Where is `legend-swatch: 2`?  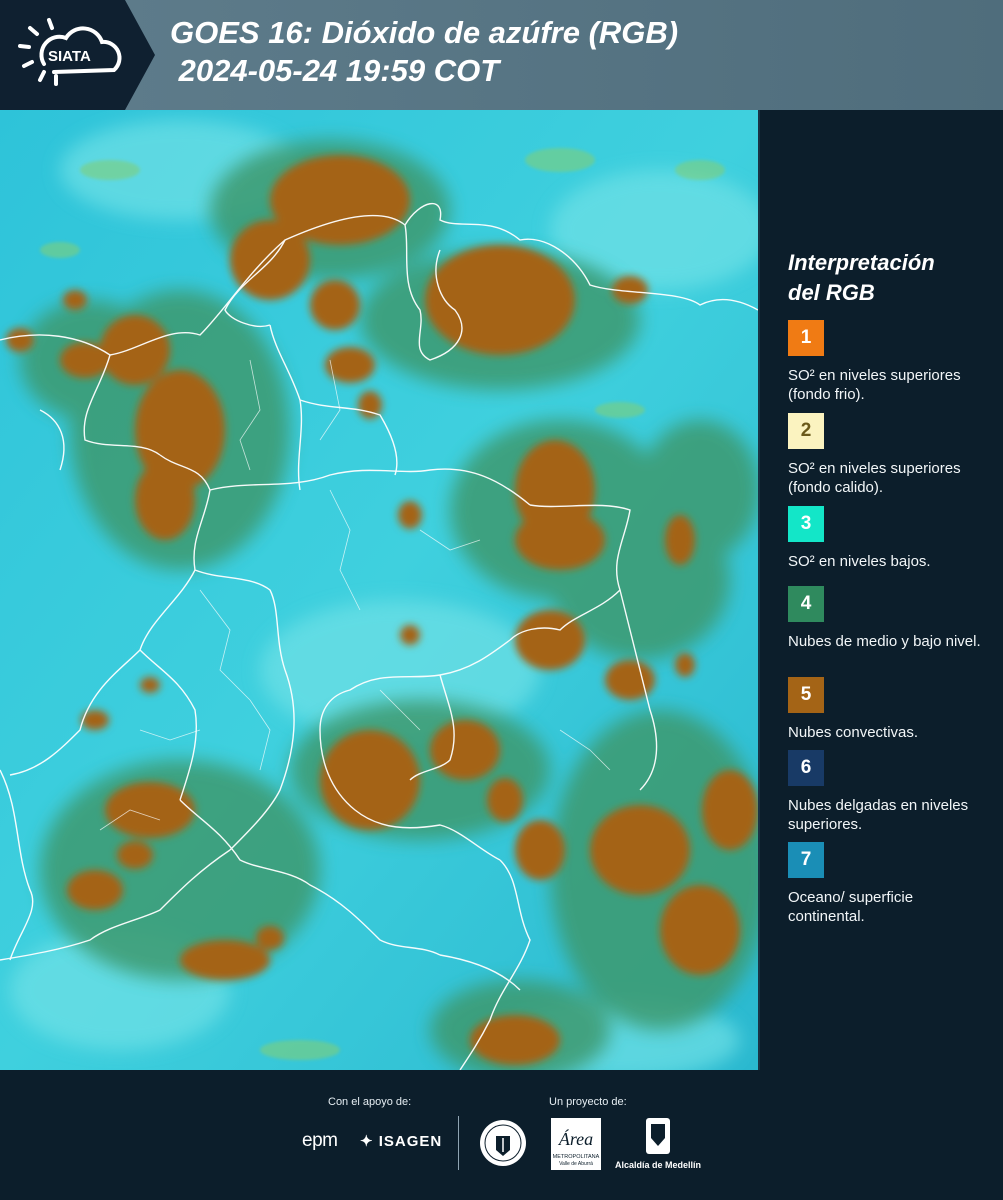
legend-swatch: 2 is located at coordinates (806, 431).